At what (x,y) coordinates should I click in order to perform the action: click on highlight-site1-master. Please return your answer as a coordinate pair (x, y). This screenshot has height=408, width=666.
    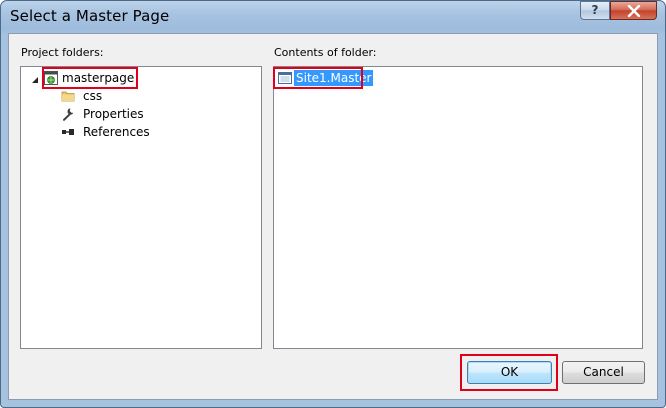
    Looking at the image, I should click on (318, 78).